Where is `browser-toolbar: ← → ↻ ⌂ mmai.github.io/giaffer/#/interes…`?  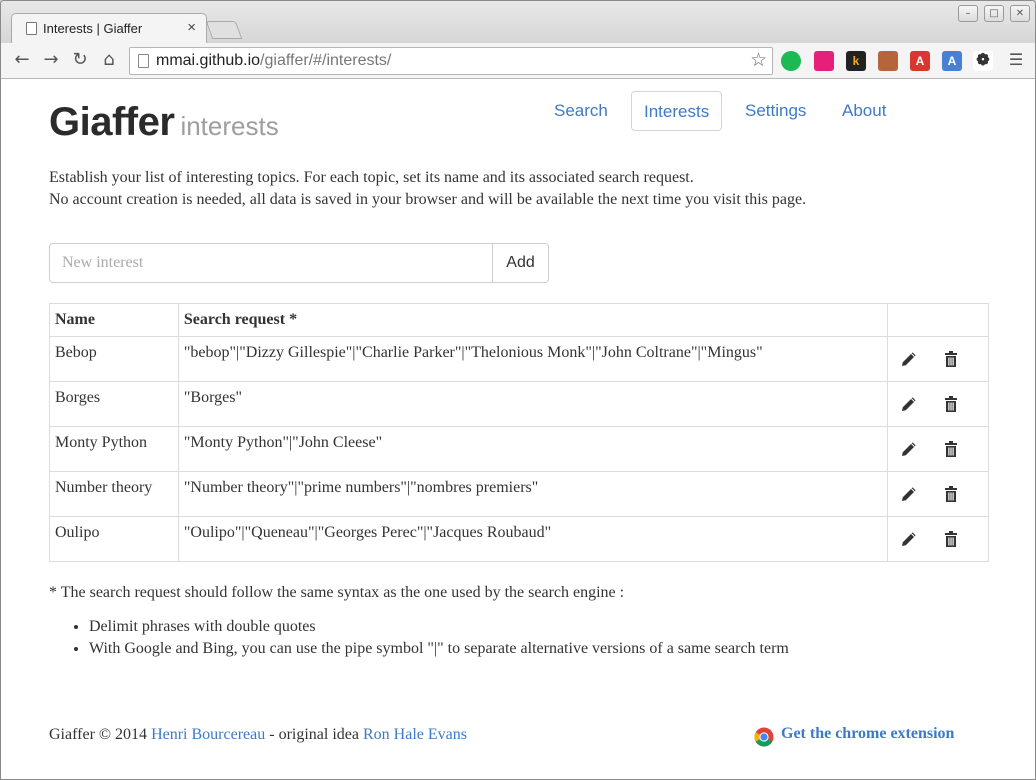 browser-toolbar: ← → ↻ ⌂ mmai.github.io/giaffer/#/interes… is located at coordinates (518, 61).